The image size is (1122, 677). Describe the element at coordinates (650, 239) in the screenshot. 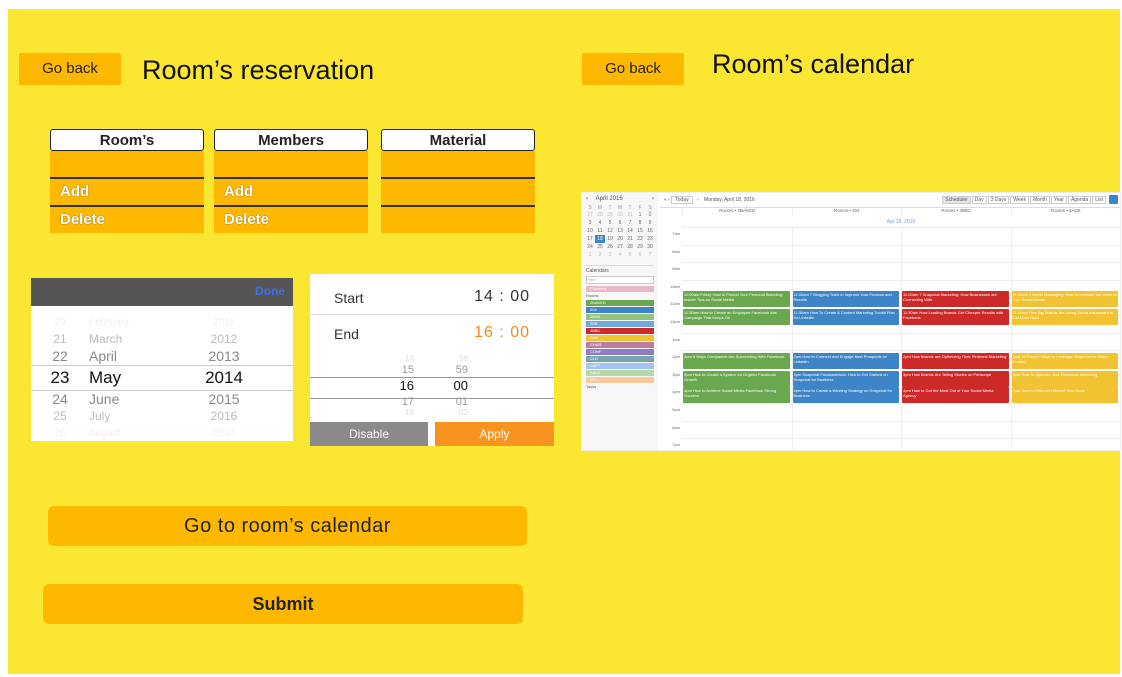

I see `mini-day: 23` at that location.